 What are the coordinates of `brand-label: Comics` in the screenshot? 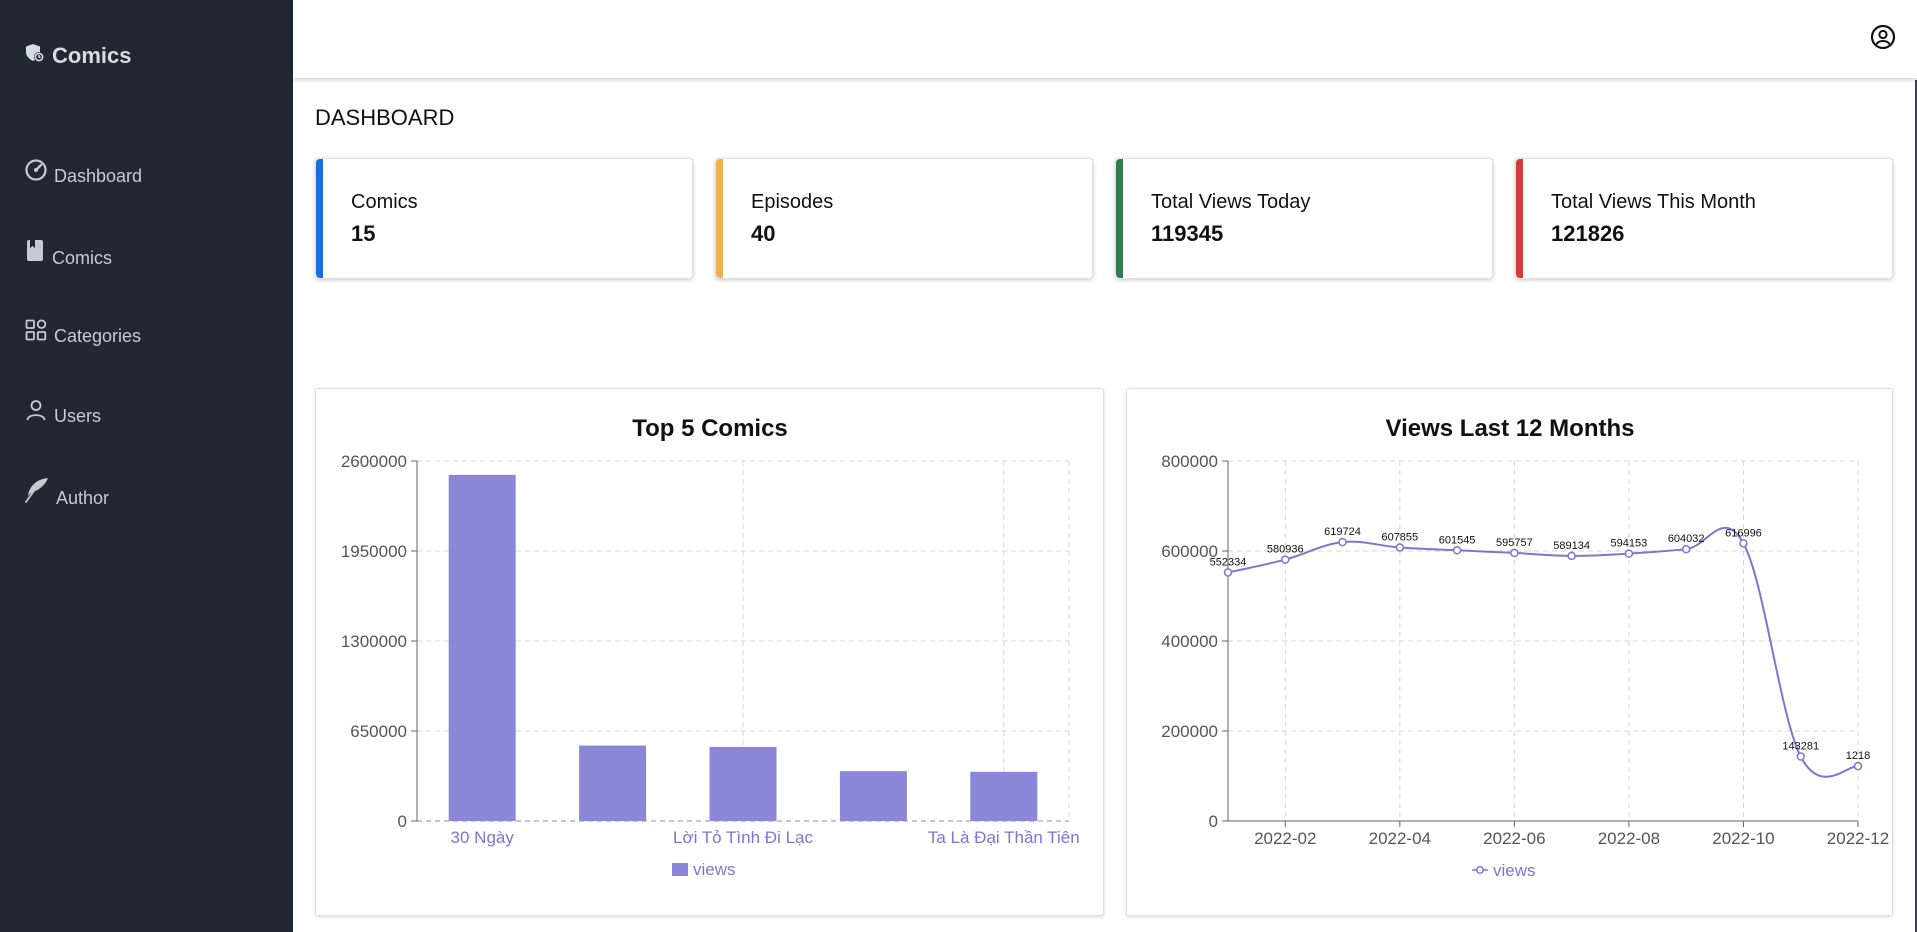 It's located at (92, 55).